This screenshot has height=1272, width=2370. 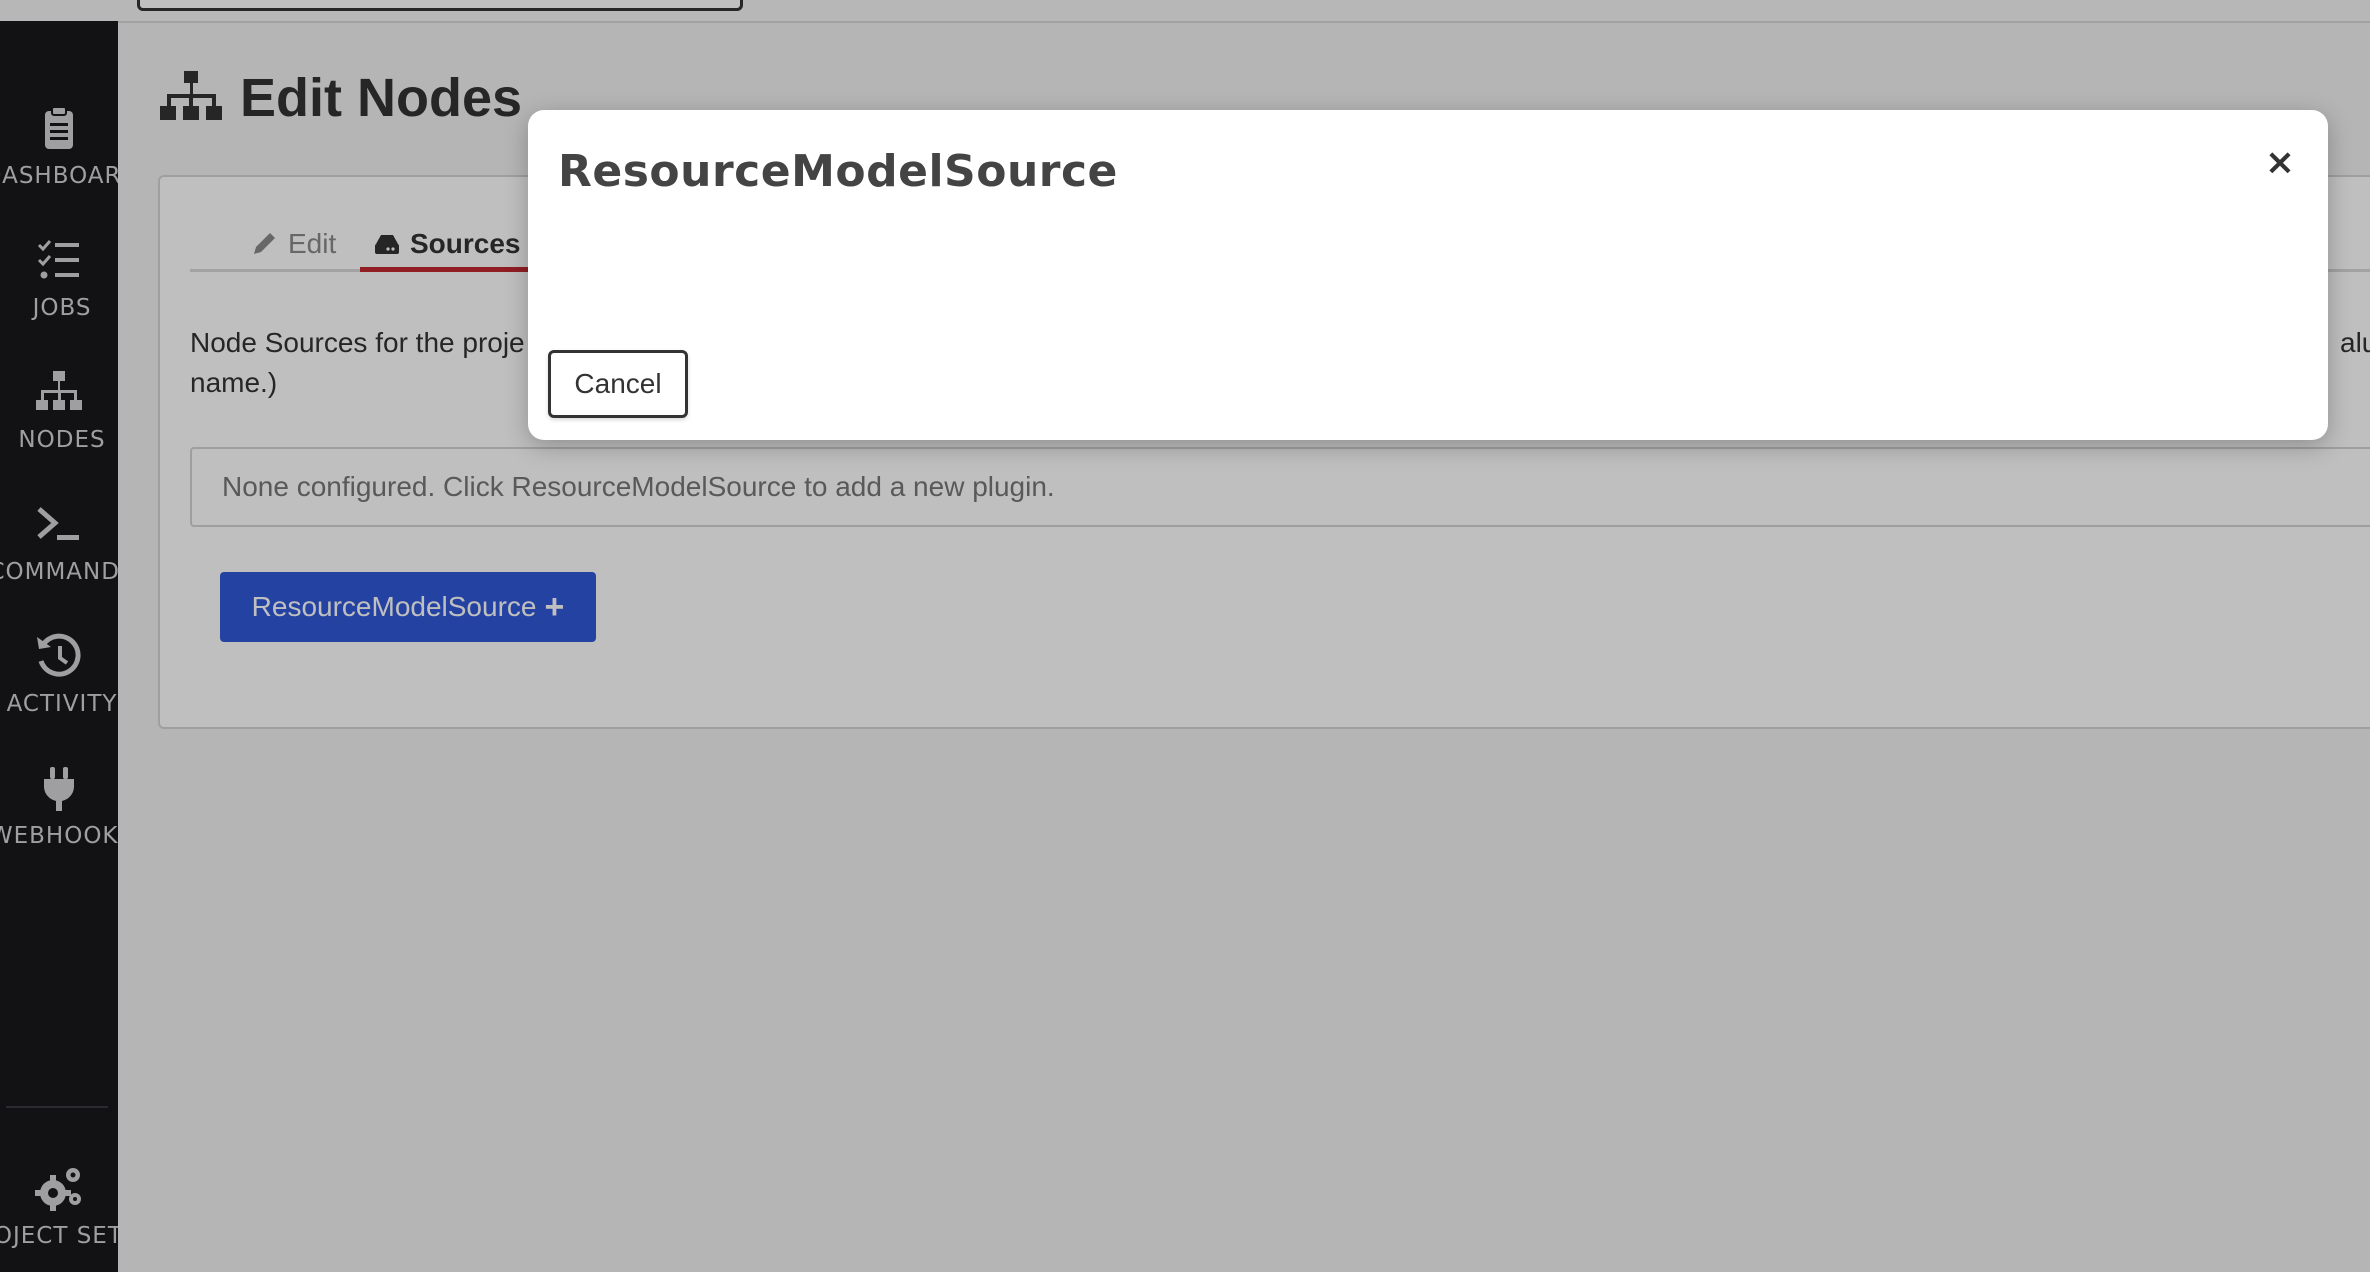 What do you see at coordinates (2280, 162) in the screenshot?
I see `close-icon: ×` at bounding box center [2280, 162].